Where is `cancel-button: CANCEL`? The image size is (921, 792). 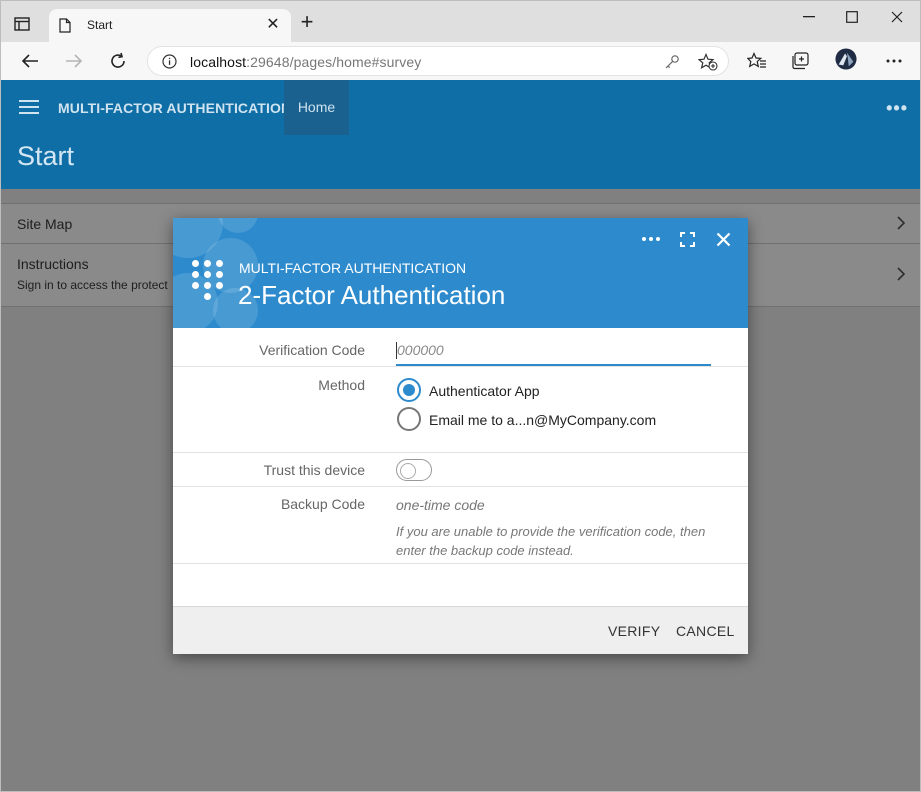
cancel-button: CANCEL is located at coordinates (705, 631).